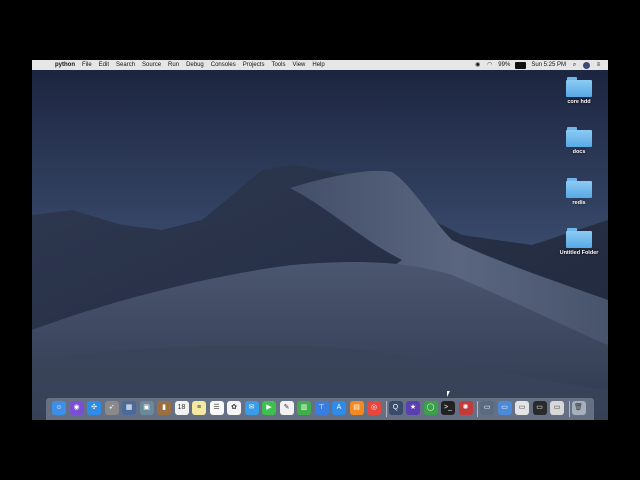 This screenshot has width=640, height=480. I want to click on menu-run: Run, so click(173, 65).